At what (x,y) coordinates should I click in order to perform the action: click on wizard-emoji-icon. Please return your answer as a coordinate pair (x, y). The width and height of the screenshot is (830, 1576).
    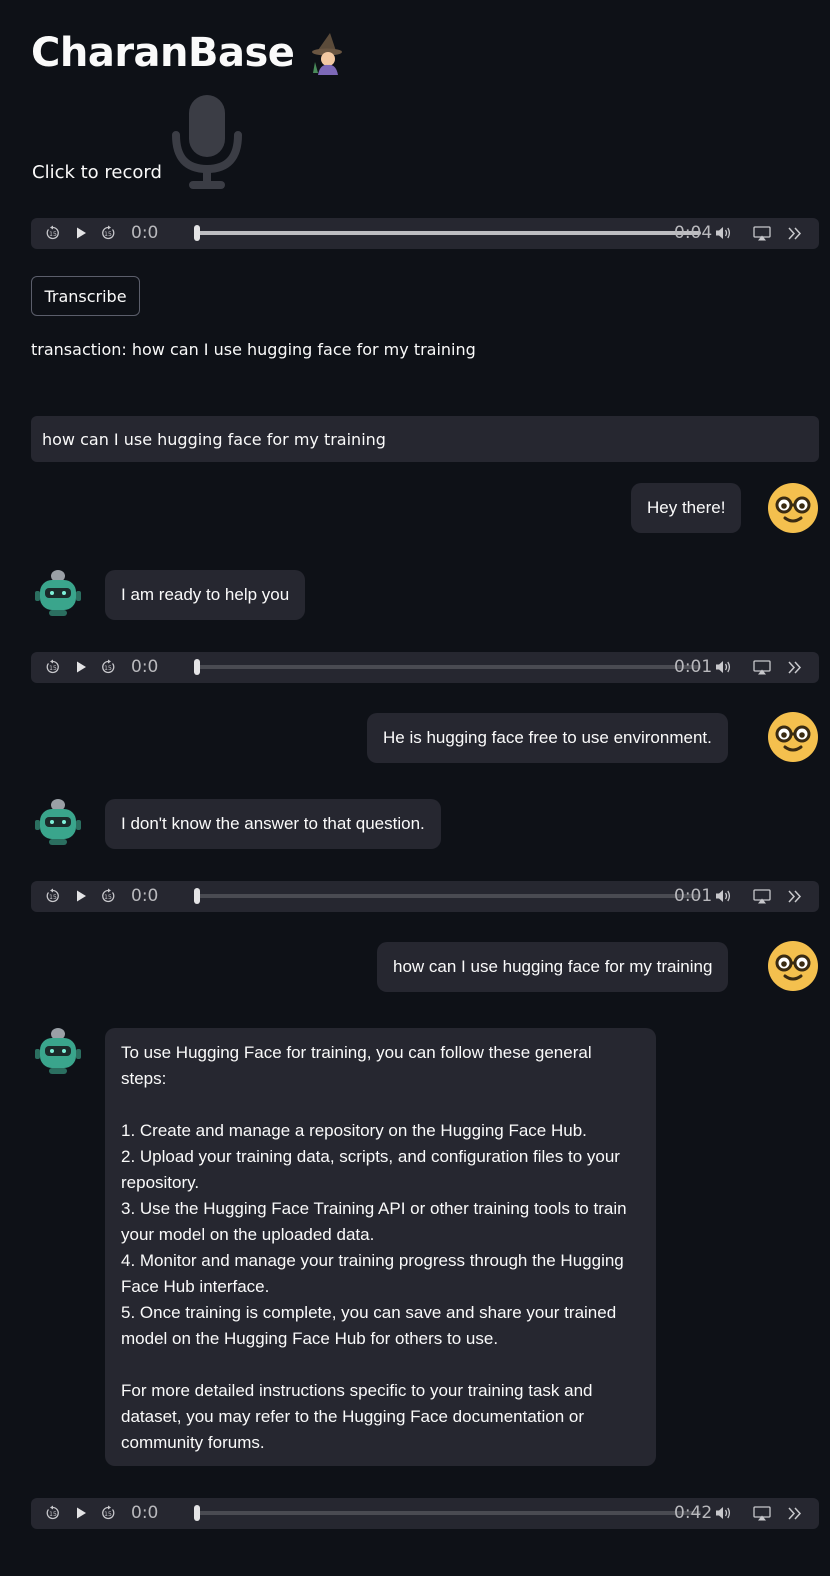
    Looking at the image, I should click on (327, 54).